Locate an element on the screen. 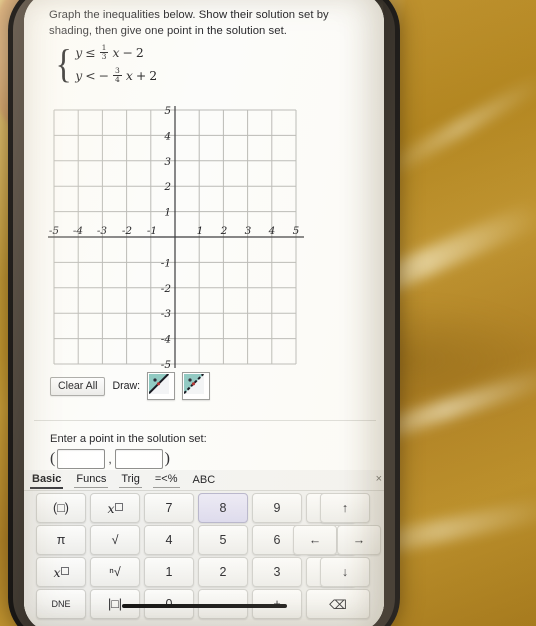 This screenshot has height=626, width=536. x-tick-5: 5 is located at coordinates (296, 231).